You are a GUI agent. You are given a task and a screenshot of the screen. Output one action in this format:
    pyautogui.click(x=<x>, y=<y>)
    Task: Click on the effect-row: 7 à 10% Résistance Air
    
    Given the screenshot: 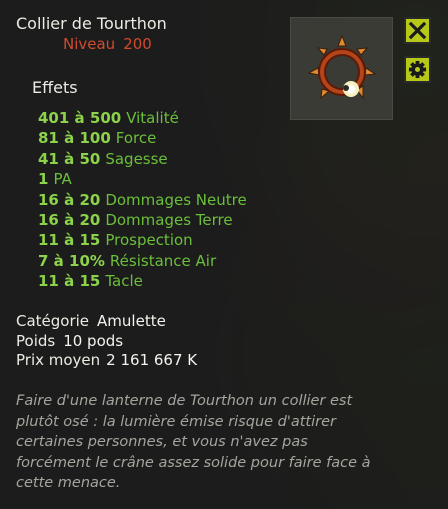 What is the action you would take?
    pyautogui.click(x=142, y=261)
    